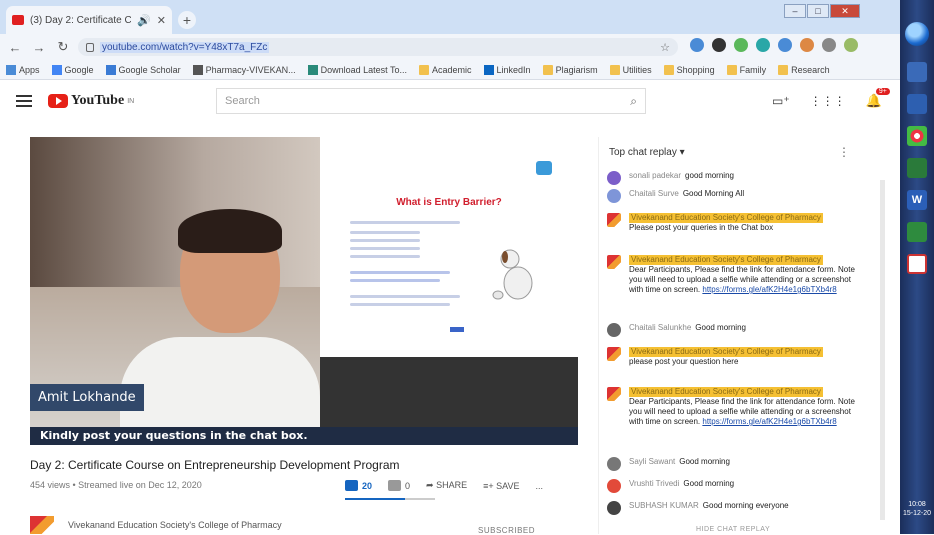 Image resolution: width=934 pixels, height=535 pixels. I want to click on chat-author: SUBHASH KUMAR, so click(664, 505).